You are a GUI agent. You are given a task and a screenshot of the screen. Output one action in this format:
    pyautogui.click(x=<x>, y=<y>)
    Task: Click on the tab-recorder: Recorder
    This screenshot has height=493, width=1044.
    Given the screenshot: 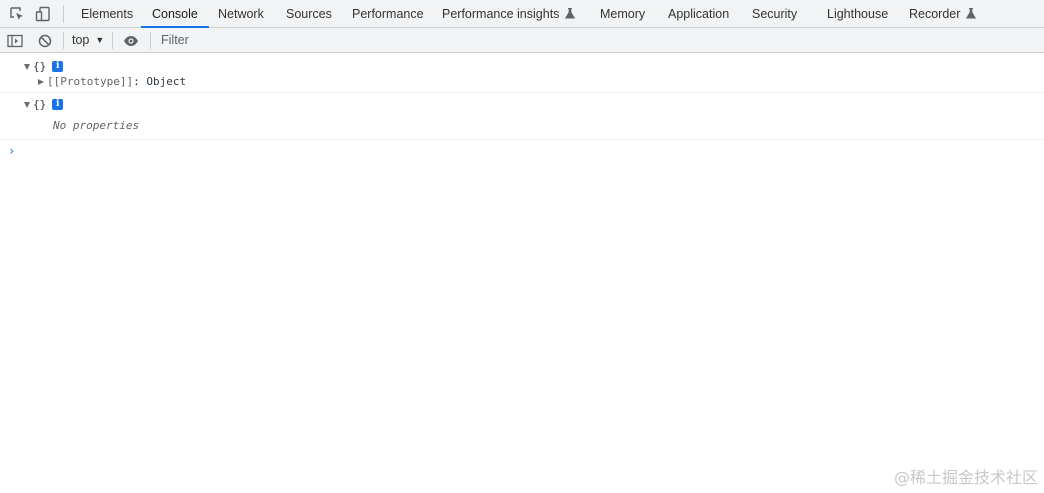 What is the action you would take?
    pyautogui.click(x=943, y=13)
    